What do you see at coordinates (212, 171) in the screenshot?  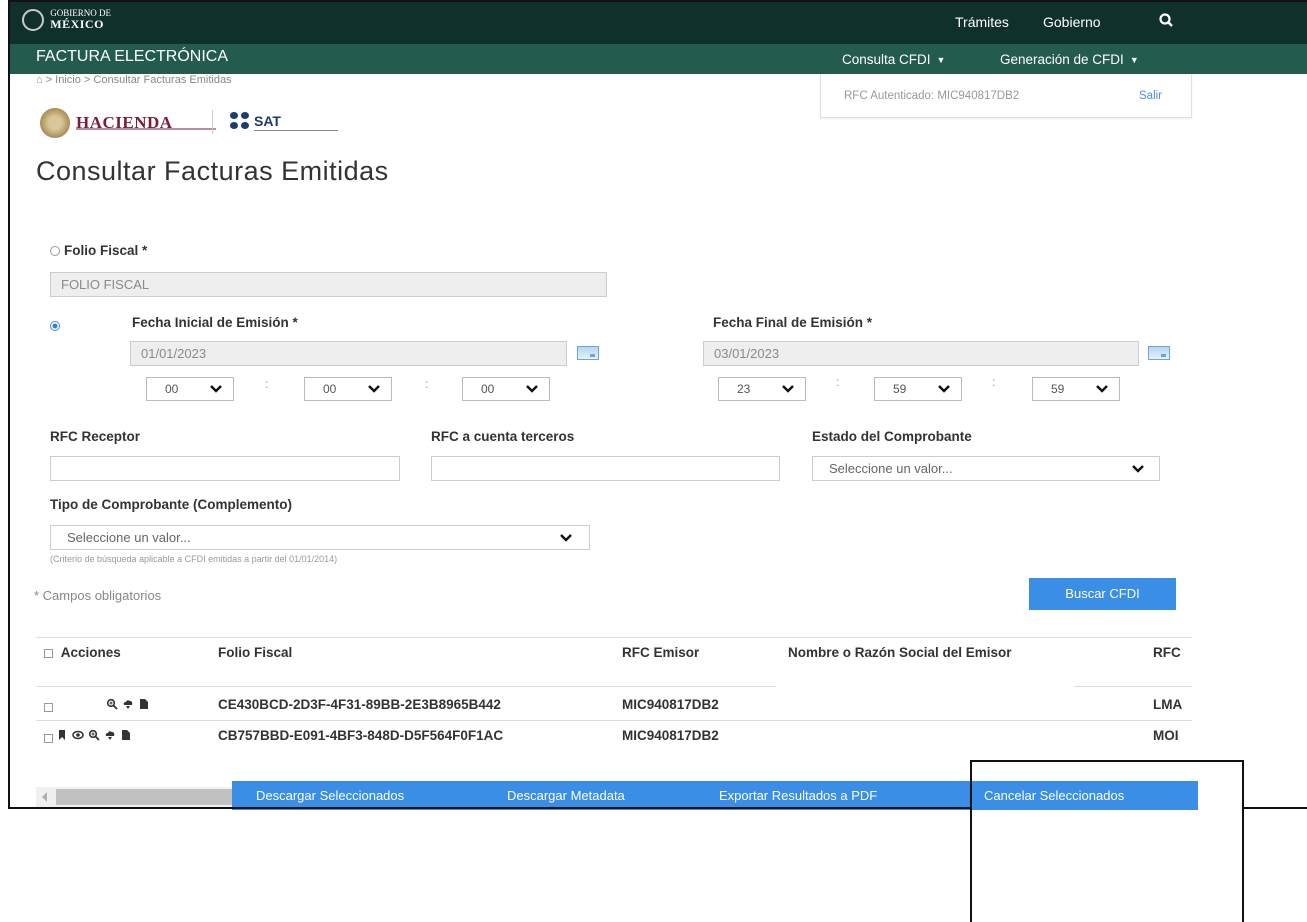 I see `page-title: Consultar Facturas Emitidas` at bounding box center [212, 171].